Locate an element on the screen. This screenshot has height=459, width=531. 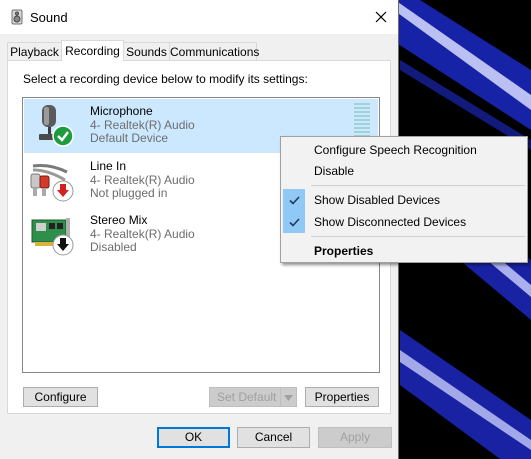
menu-item-show-disabled-devices: Show Disabled Devices is located at coordinates (404, 200).